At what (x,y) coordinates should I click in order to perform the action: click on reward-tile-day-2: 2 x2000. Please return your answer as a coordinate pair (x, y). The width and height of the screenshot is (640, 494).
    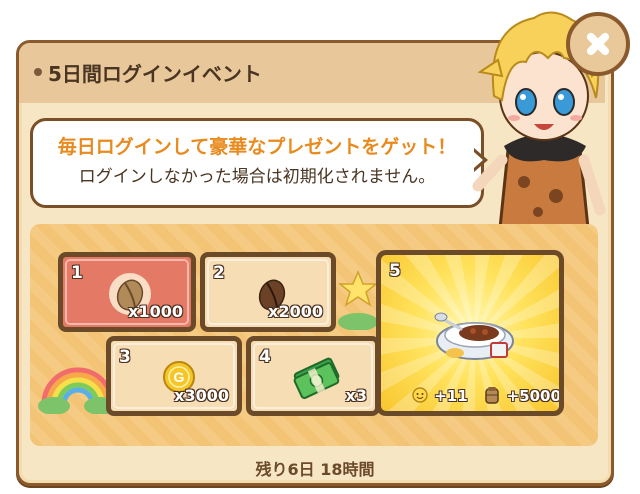
    Looking at the image, I should click on (268, 292).